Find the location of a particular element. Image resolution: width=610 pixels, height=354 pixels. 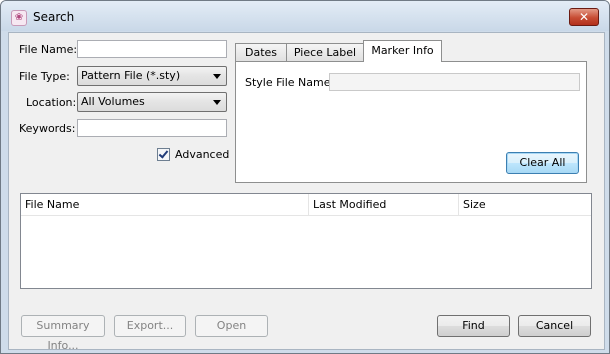

style-file-name-label: Style File Name: is located at coordinates (290, 82).